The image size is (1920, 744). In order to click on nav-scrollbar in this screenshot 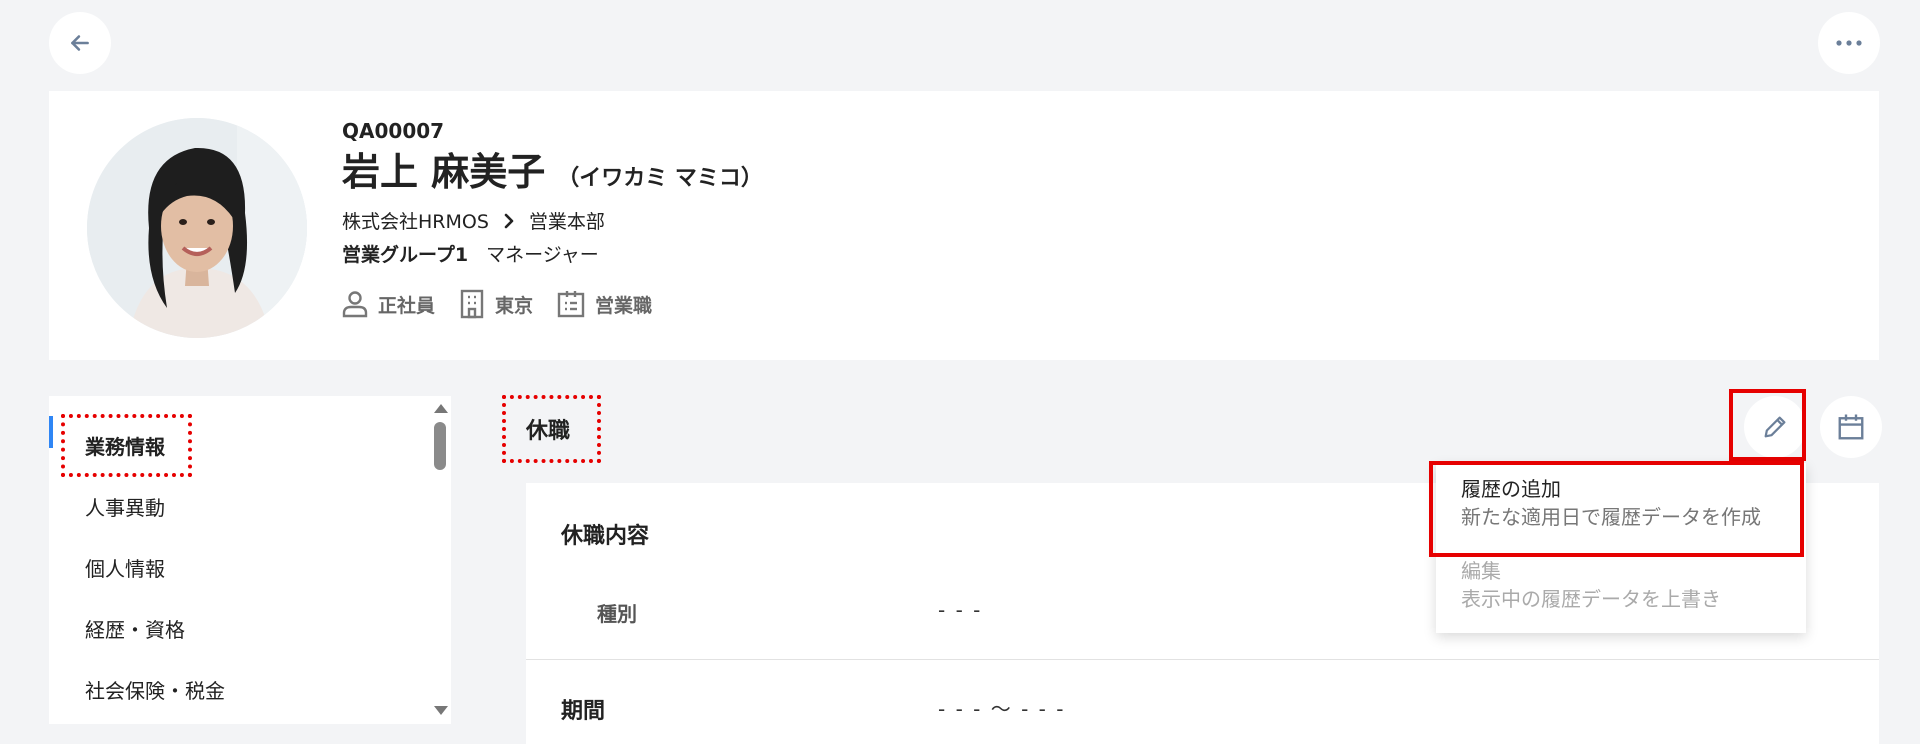, I will do `click(440, 560)`.